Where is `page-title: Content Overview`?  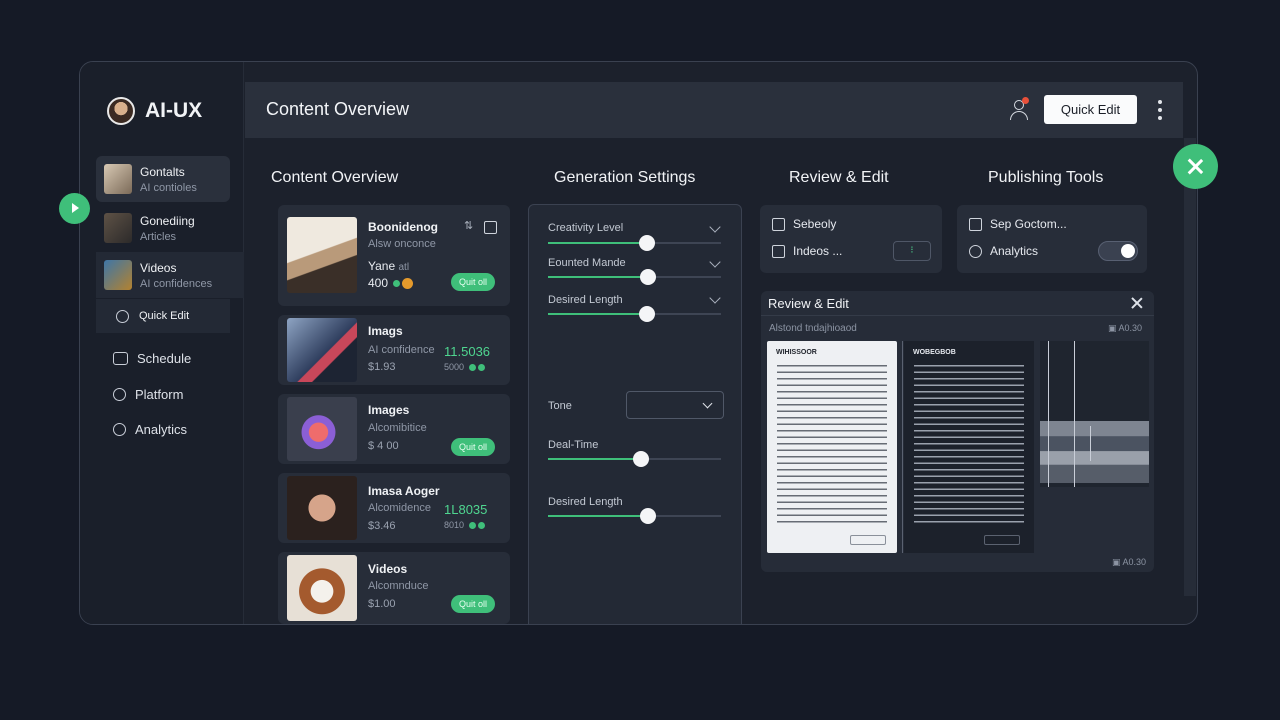 page-title: Content Overview is located at coordinates (338, 109).